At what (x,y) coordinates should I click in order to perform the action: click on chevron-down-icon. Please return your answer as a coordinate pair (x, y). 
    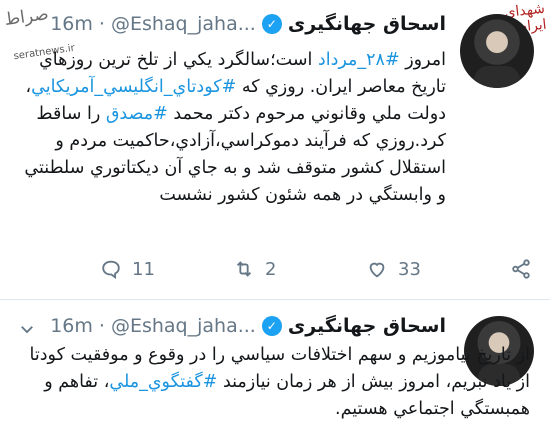
    Looking at the image, I should click on (27, 329).